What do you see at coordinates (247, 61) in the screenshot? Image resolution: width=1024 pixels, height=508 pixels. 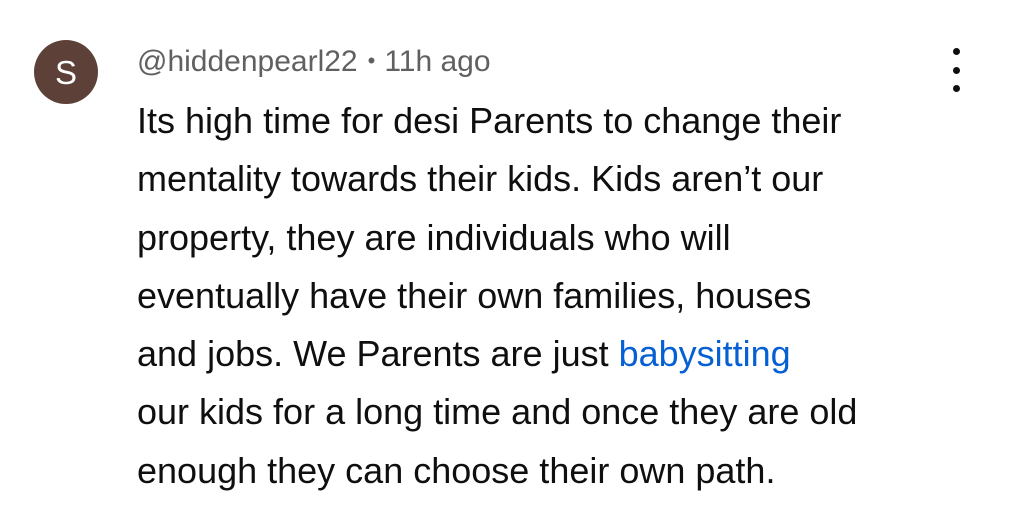 I see `author-name: @hiddenpearl22` at bounding box center [247, 61].